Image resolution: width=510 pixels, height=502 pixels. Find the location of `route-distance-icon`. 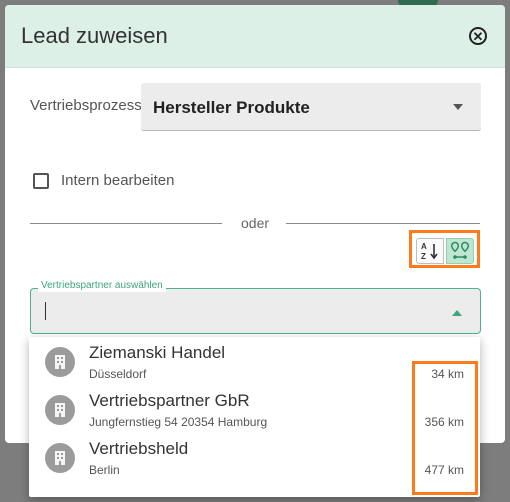

route-distance-icon is located at coordinates (460, 250).